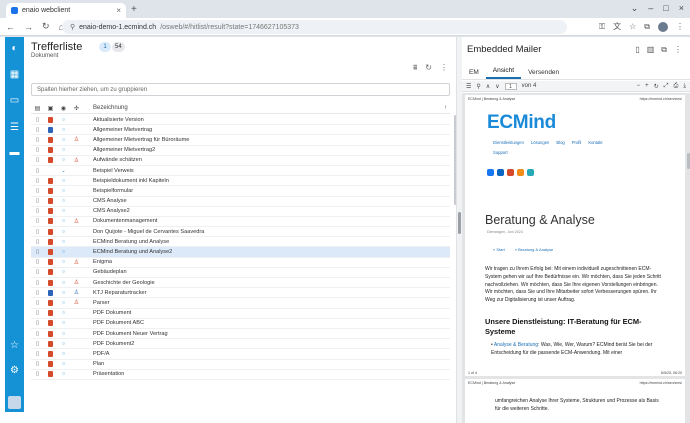 The height and width of the screenshot is (423, 690). I want to click on table-row: ▯ ⌄ Beispiel Verweis, so click(240, 171).